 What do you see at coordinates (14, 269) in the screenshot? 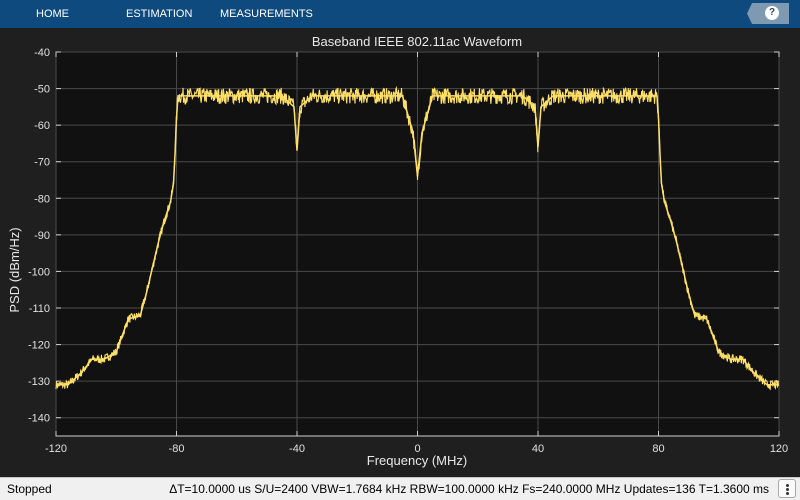
I see `y-axis-label: PSD (dBm/Hz)` at bounding box center [14, 269].